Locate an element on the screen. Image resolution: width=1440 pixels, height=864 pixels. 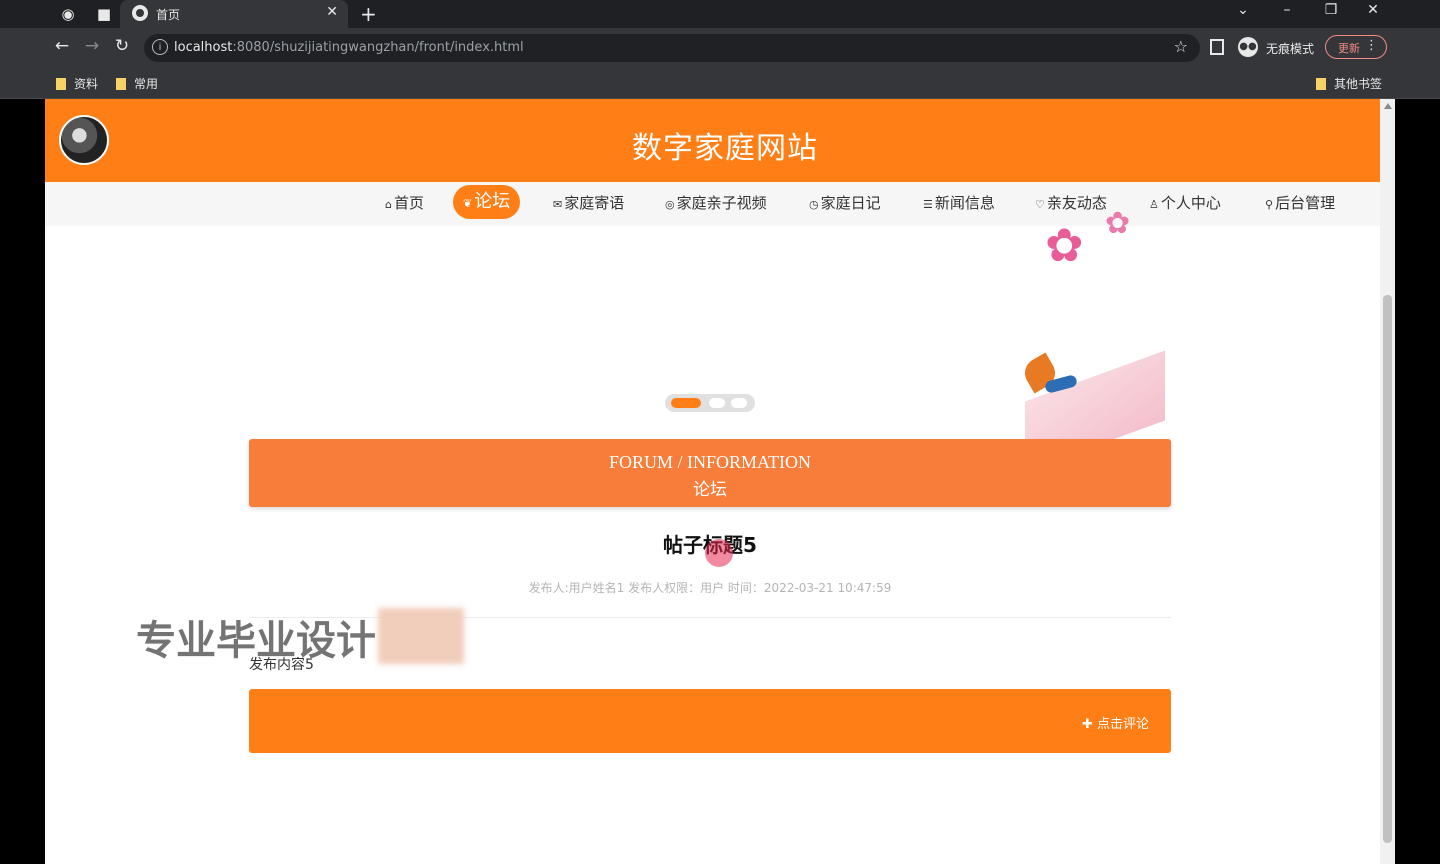
nav-item-home: ⌂ 首页 is located at coordinates (404, 202).